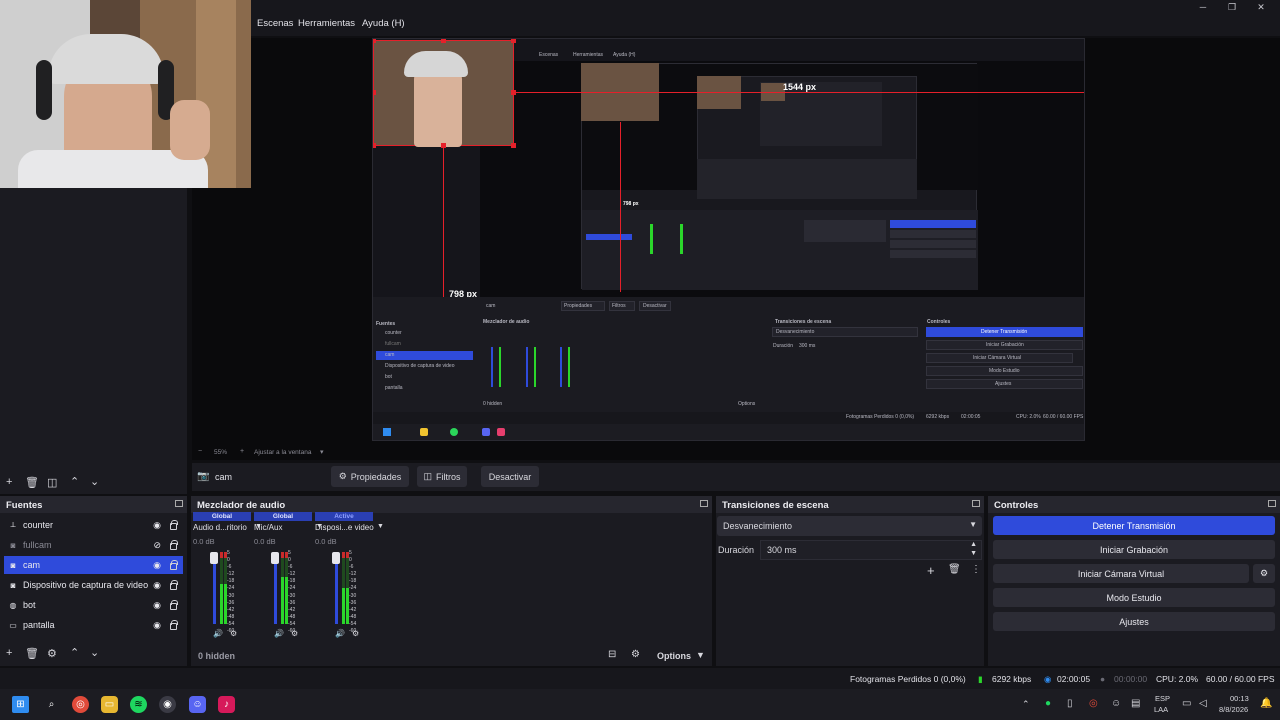 The width and height of the screenshot is (1280, 720). Describe the element at coordinates (222, 516) in the screenshot. I see `mixer-badge: Global` at that location.